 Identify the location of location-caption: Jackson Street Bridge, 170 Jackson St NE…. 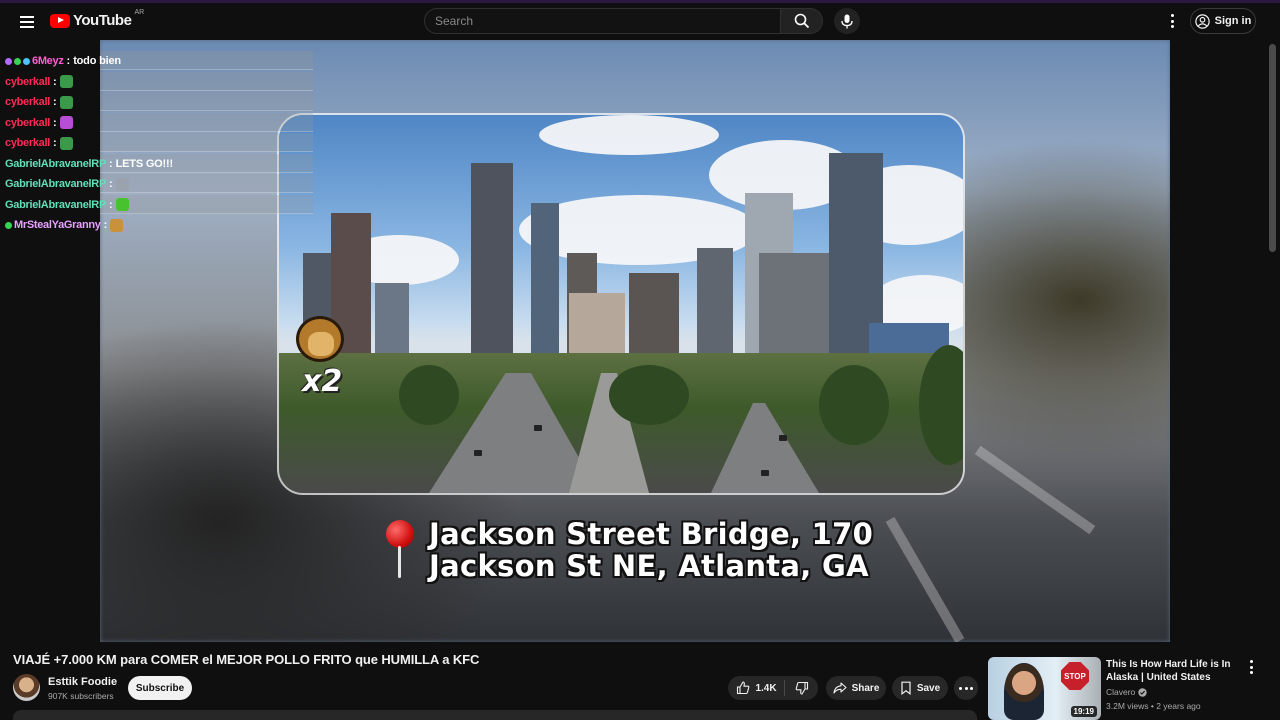
(629, 550).